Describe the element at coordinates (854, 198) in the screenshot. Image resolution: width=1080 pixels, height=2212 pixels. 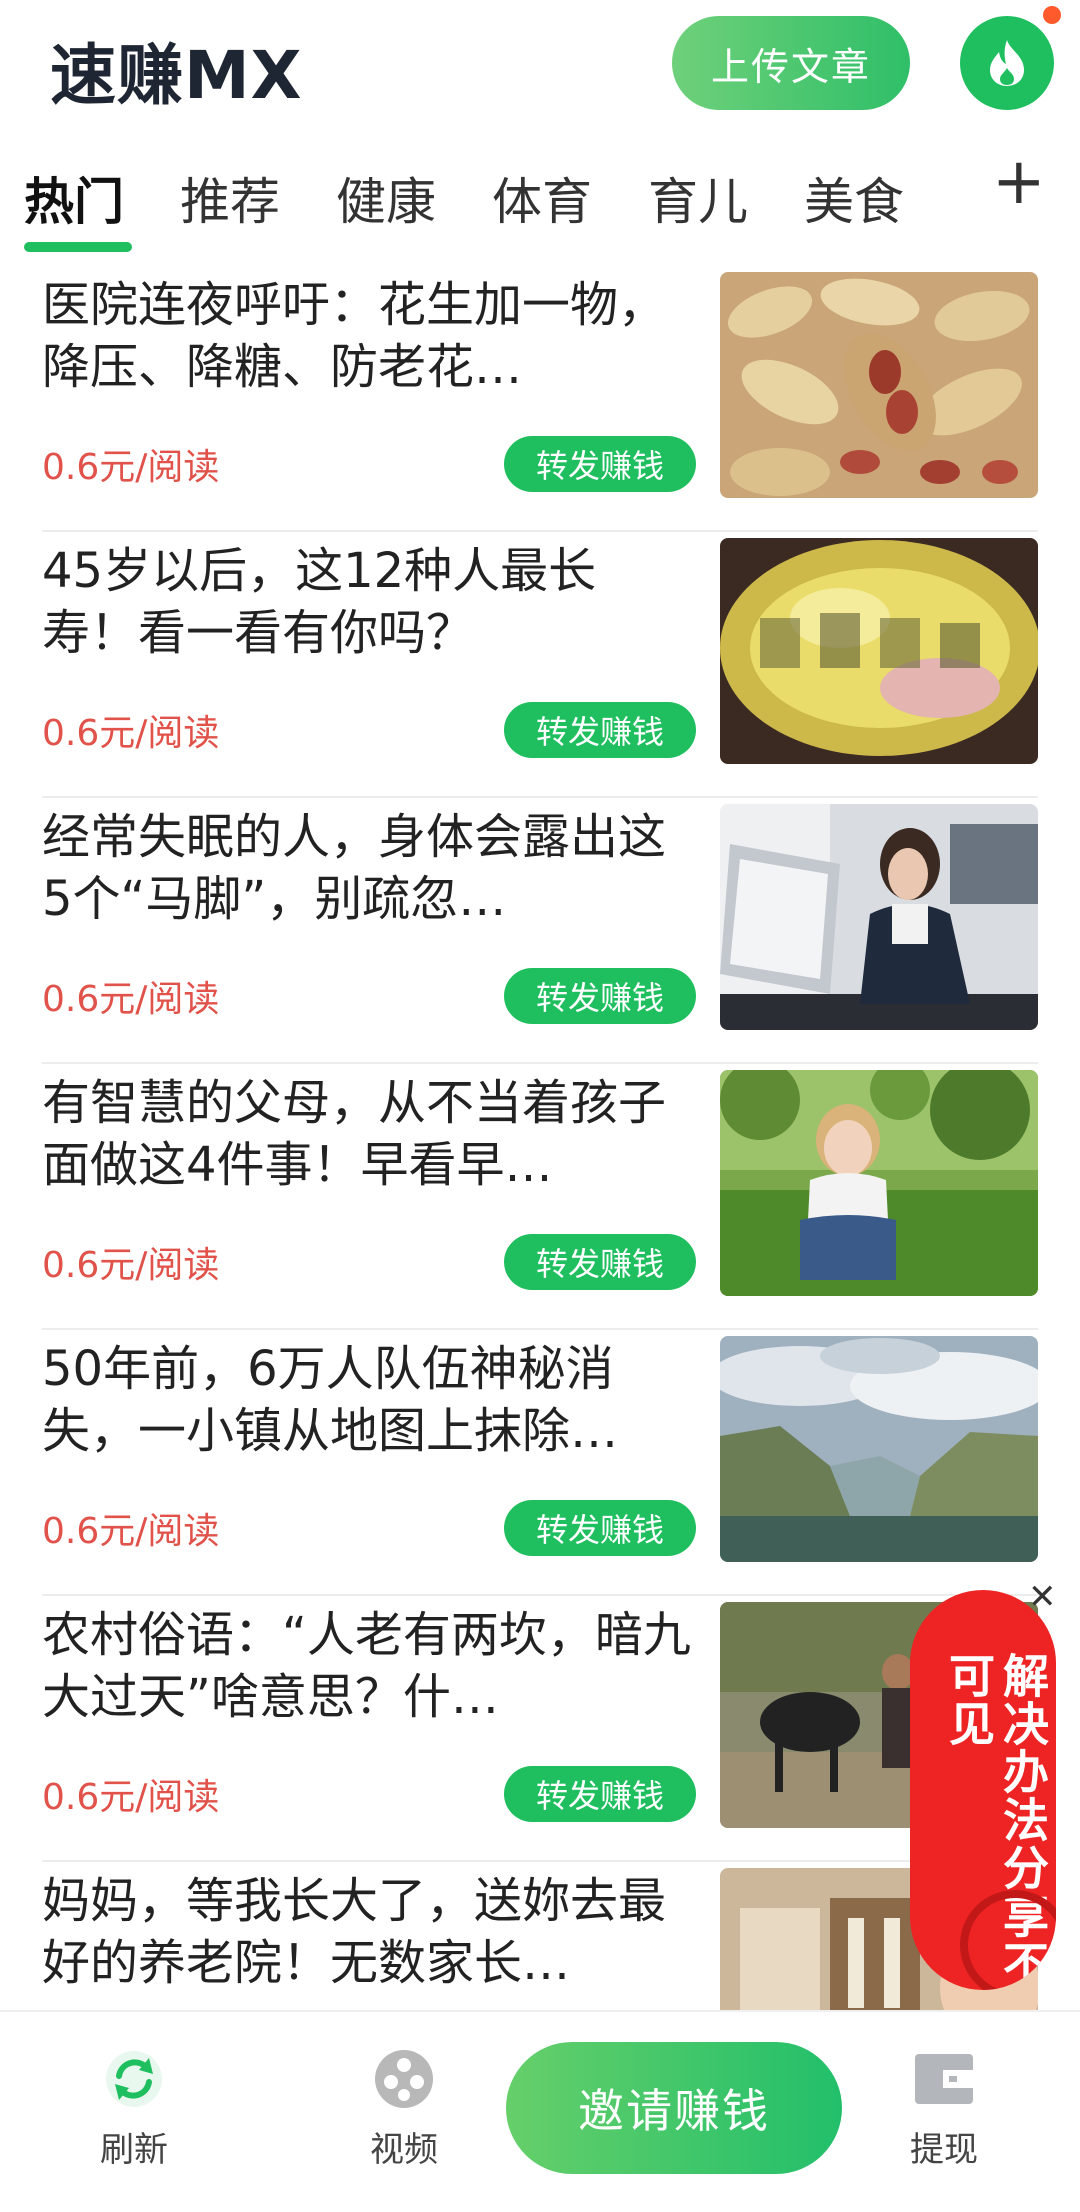
I see `tab-food: 美食` at that location.